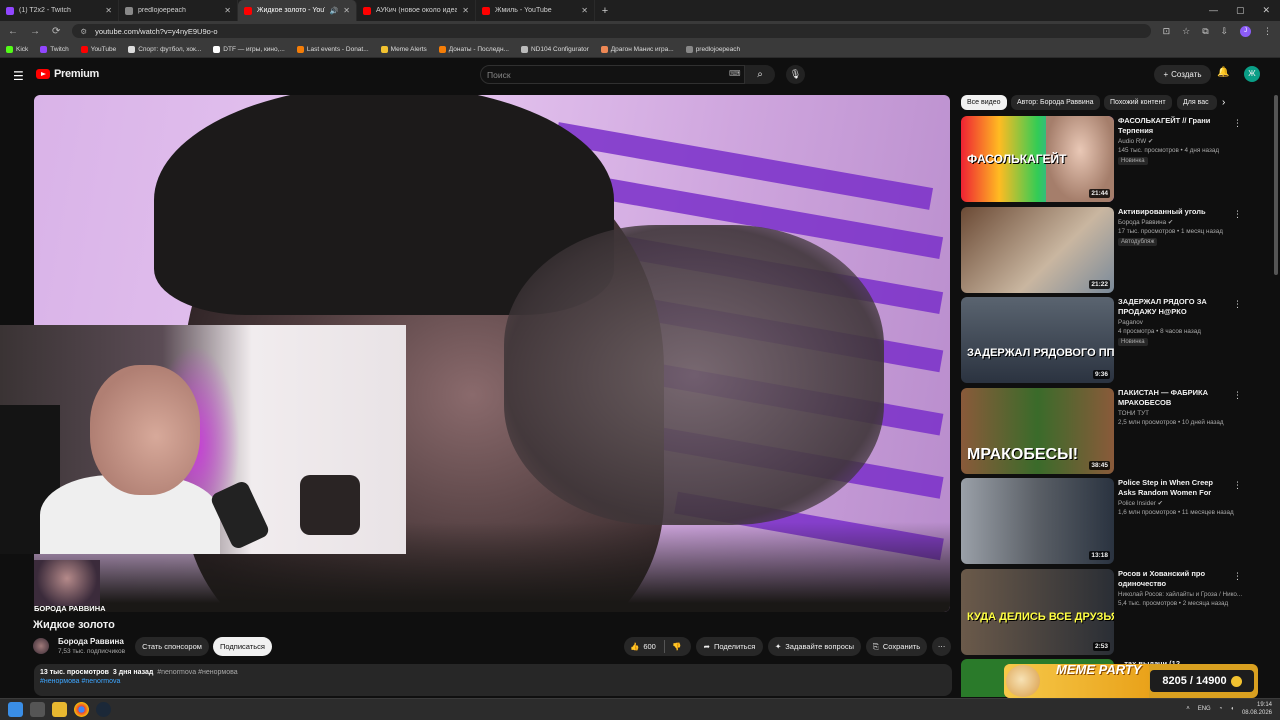 This screenshot has width=1280, height=720. Describe the element at coordinates (18, 76) in the screenshot. I see `hamburger-menu-icon: ☰` at that location.